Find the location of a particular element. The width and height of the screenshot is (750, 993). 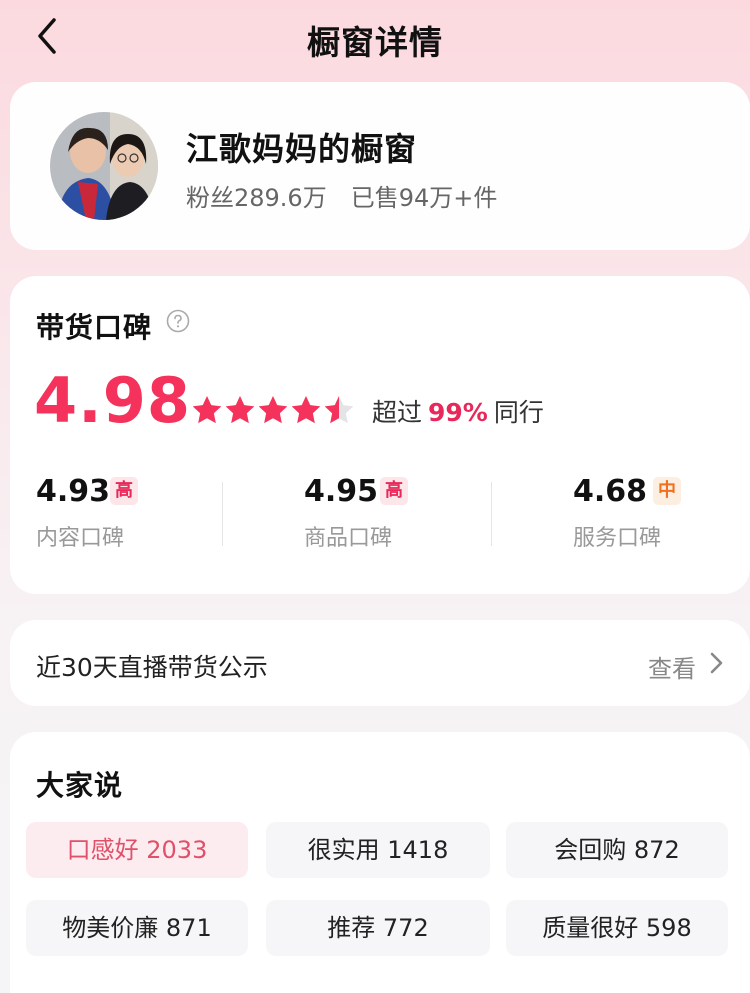

top-bar: 橱窗详情 is located at coordinates (375, 36).